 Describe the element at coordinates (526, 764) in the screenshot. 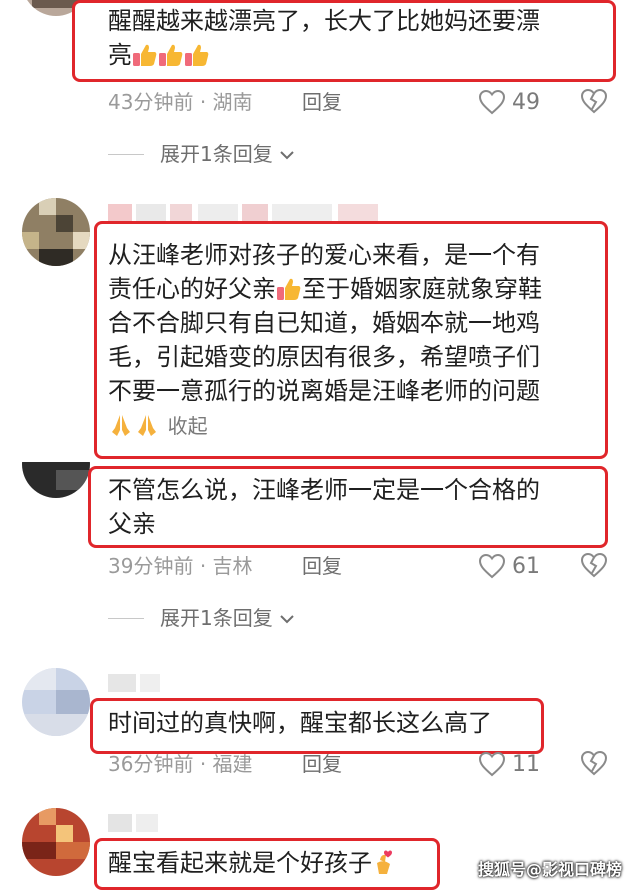

I see `like-count: 11` at that location.